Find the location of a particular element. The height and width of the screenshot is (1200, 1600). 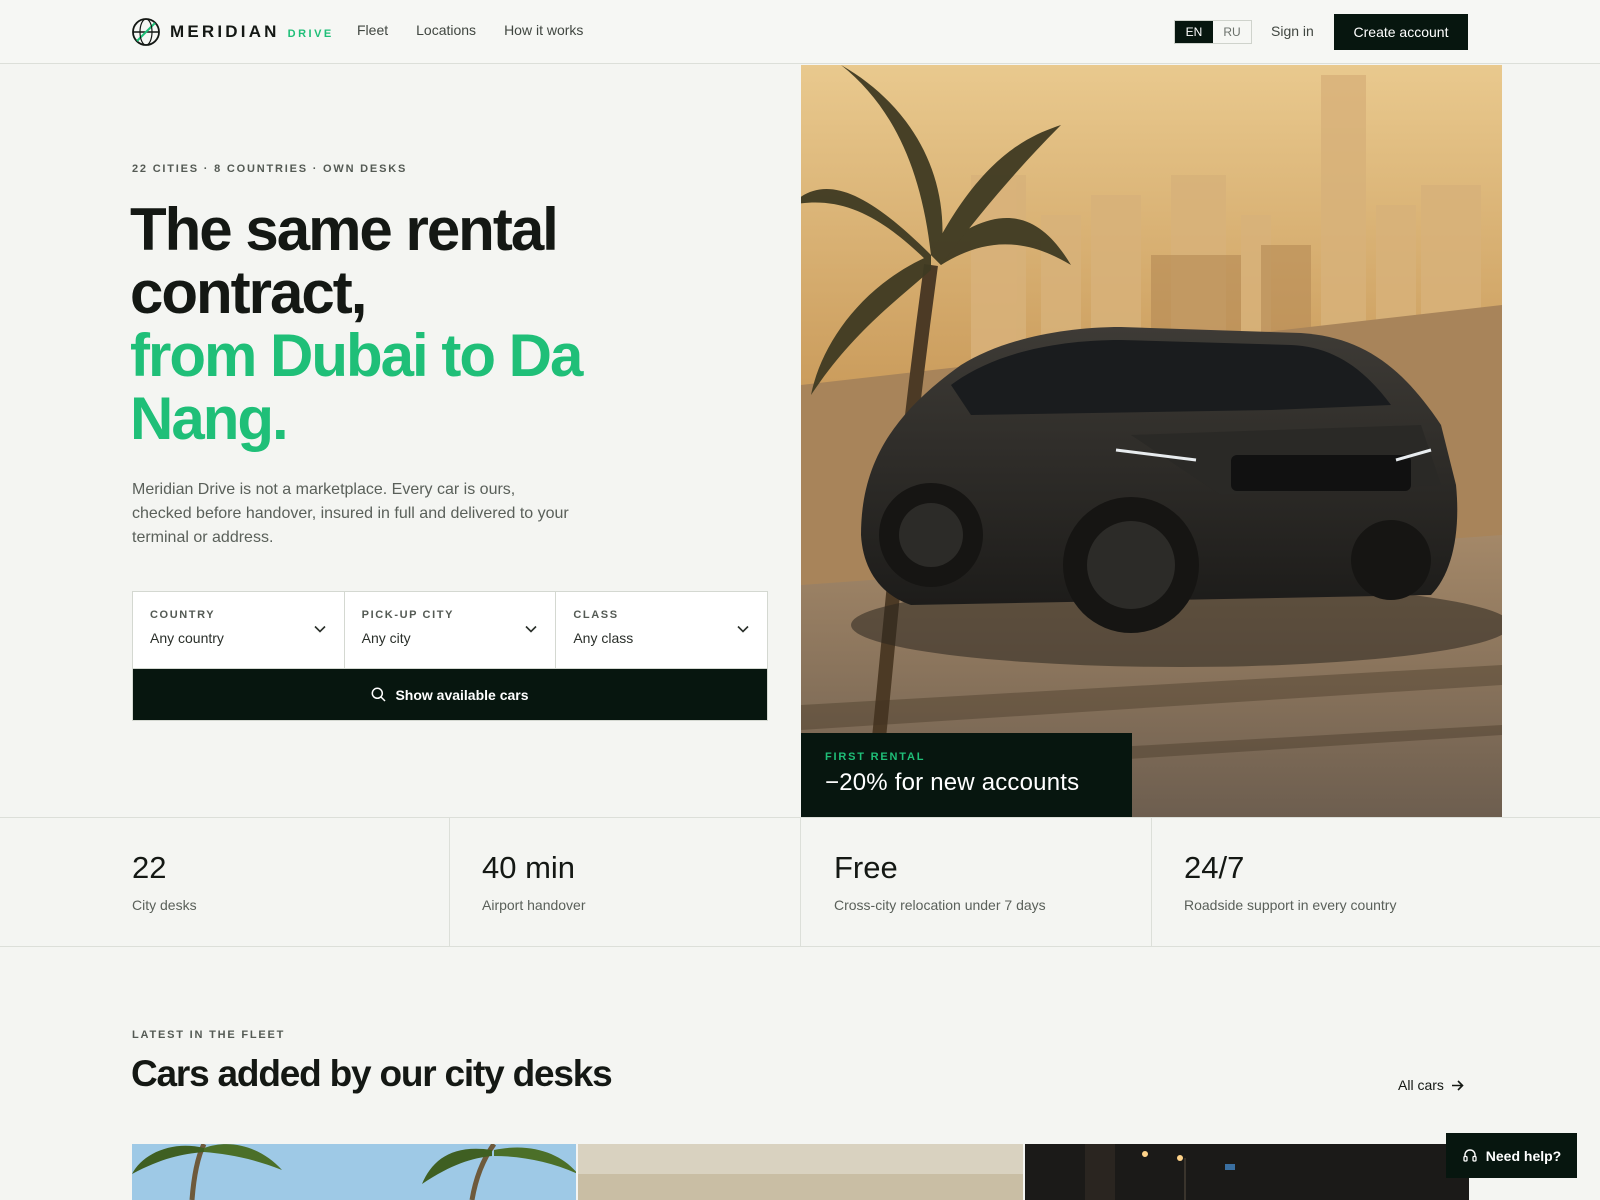

lang-en: EN is located at coordinates (1194, 32).